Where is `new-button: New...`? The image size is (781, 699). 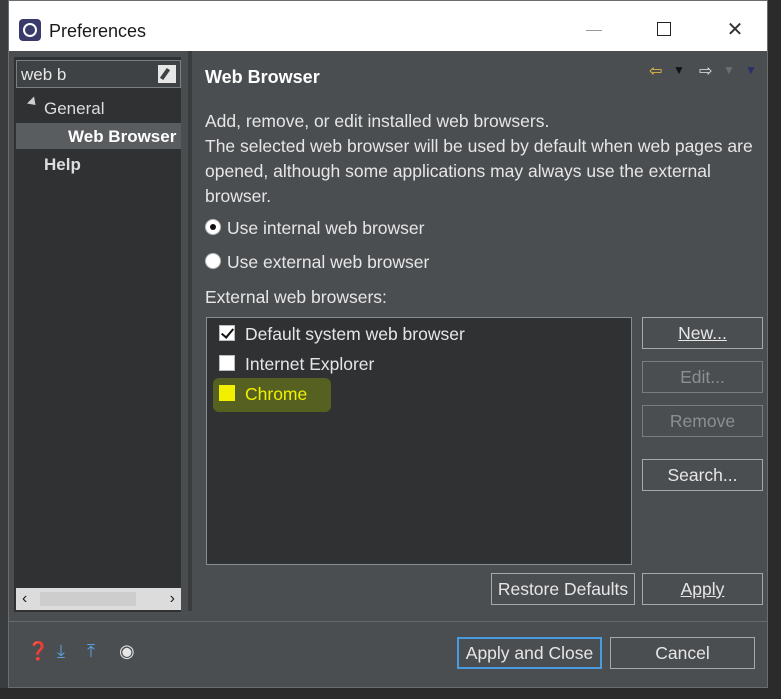 new-button: New... is located at coordinates (702, 333).